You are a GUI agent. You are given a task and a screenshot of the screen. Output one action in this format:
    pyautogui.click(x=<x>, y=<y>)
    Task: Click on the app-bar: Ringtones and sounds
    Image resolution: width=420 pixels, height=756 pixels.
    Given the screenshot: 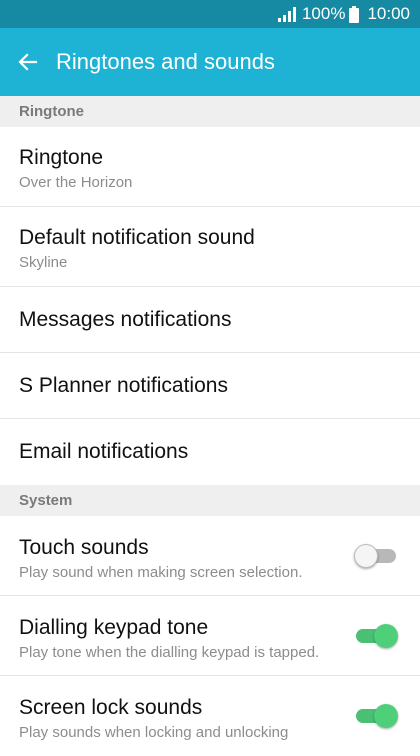 What is the action you would take?
    pyautogui.click(x=210, y=62)
    